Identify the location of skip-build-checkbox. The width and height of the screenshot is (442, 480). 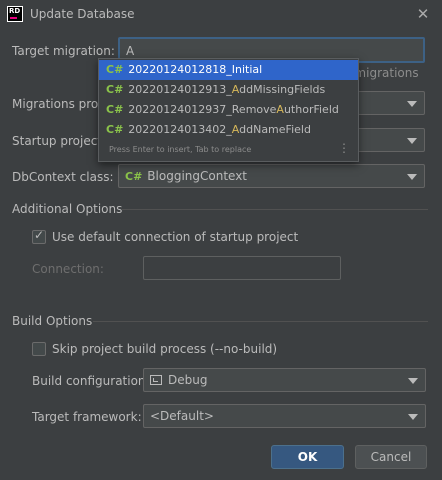
(39, 349).